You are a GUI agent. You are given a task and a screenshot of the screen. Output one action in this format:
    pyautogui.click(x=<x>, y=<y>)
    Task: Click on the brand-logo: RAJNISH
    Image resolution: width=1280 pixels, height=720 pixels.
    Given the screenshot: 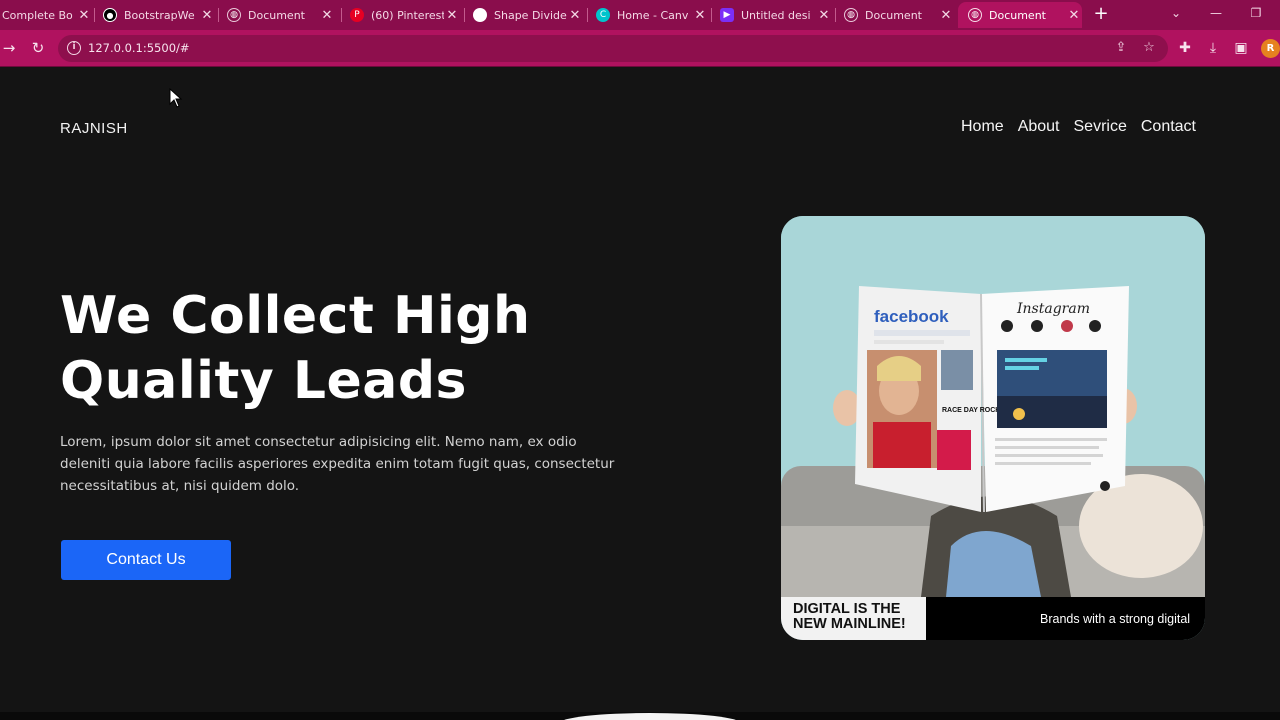 What is the action you would take?
    pyautogui.click(x=94, y=128)
    